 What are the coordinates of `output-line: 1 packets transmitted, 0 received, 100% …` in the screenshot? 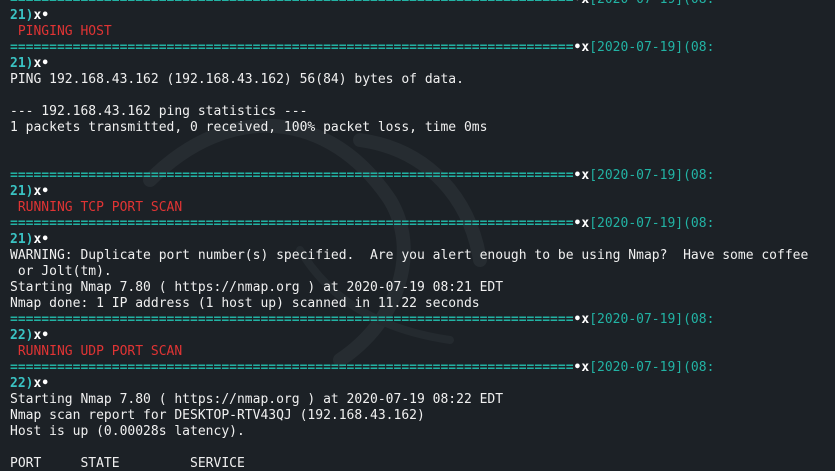 It's located at (249, 127).